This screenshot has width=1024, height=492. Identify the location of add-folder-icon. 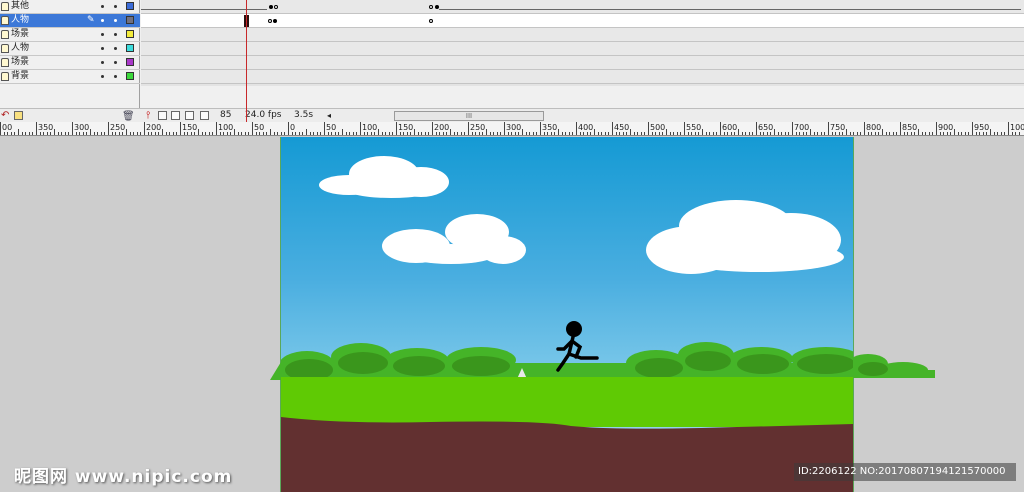
(18, 115).